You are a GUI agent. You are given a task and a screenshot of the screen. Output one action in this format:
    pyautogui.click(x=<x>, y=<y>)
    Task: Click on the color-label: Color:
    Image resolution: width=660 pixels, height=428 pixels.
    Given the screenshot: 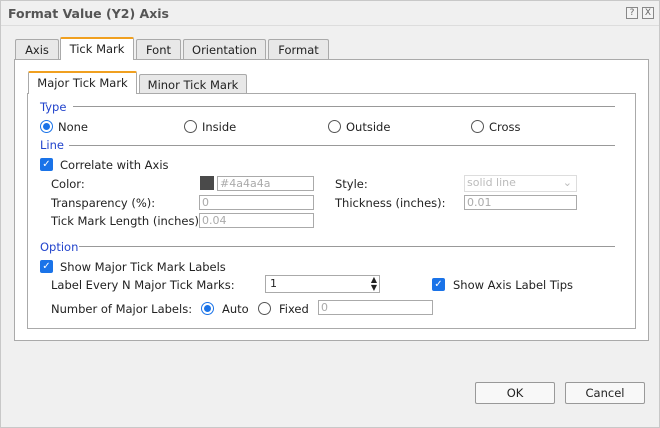 What is the action you would take?
    pyautogui.click(x=68, y=184)
    